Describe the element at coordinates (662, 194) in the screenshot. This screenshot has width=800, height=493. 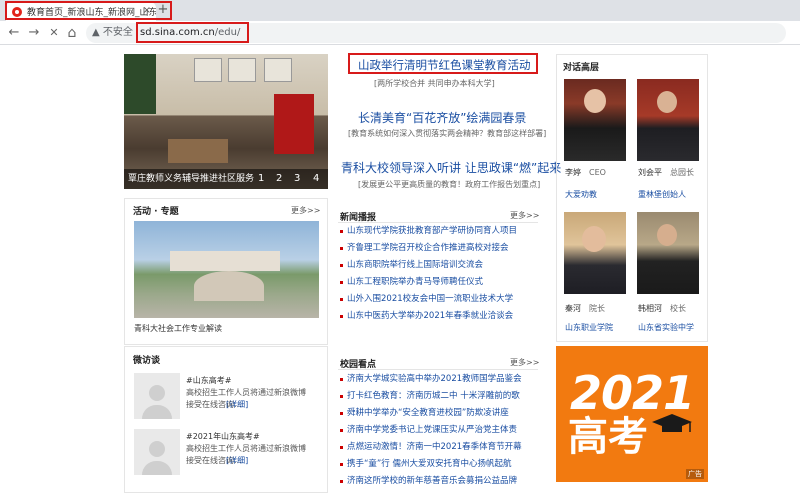
I see `person-2-org: 重林堡创始人` at that location.